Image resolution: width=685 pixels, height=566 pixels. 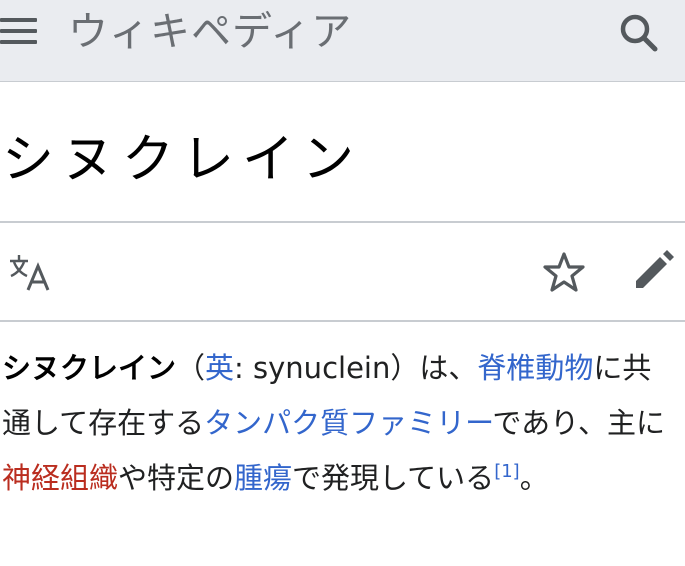 What do you see at coordinates (20, 32) in the screenshot?
I see `hamburger-menu-icon` at bounding box center [20, 32].